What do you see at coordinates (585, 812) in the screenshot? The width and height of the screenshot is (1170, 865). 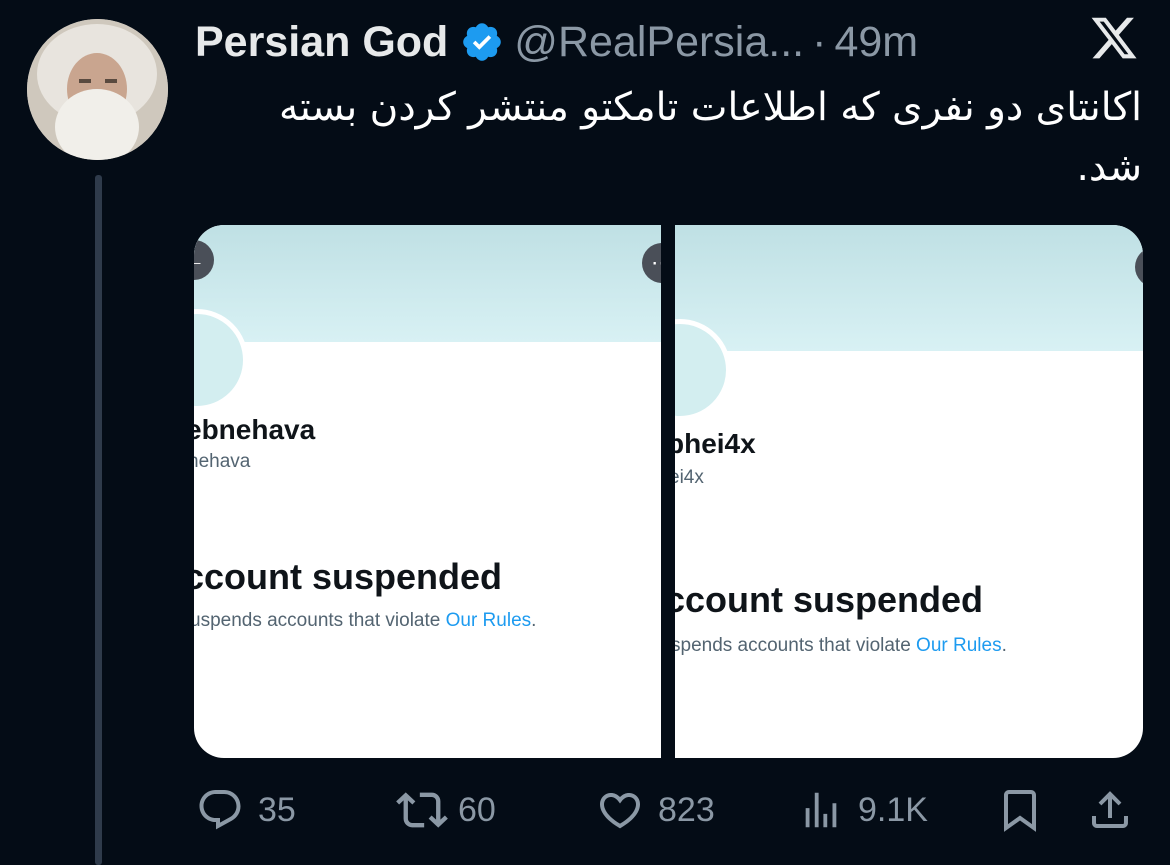 I see `tweet-action-bar: 35 60 823 9.1K` at bounding box center [585, 812].